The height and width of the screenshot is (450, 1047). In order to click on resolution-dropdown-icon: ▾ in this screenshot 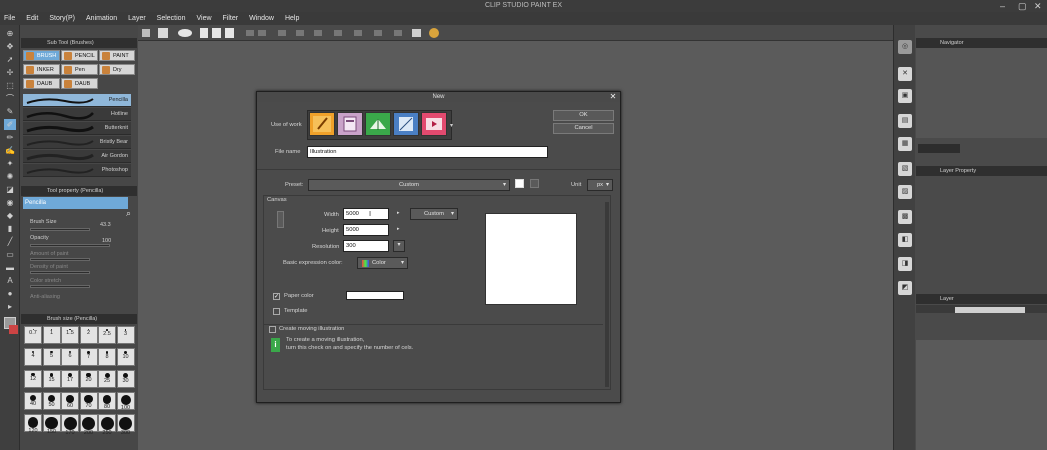, I will do `click(399, 246)`.